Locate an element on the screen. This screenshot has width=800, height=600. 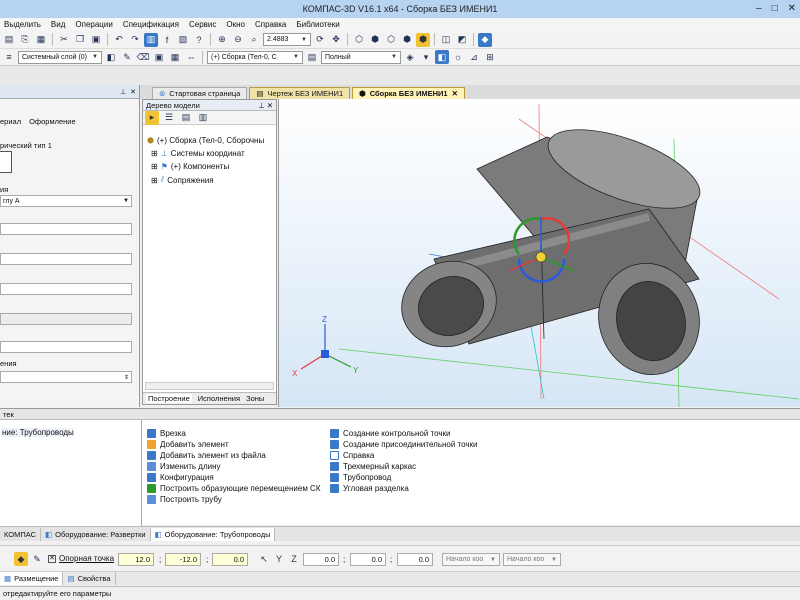
tab-assembly: ⬢ Сборка БЕЗ ИМЕНИ1 ✕ is located at coordinates (408, 93).